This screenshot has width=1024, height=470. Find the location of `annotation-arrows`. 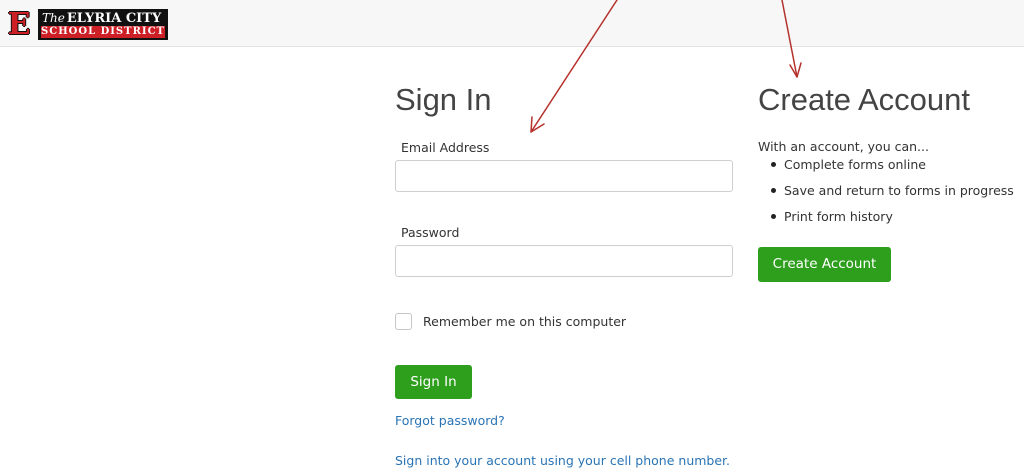

annotation-arrows is located at coordinates (666, 66).